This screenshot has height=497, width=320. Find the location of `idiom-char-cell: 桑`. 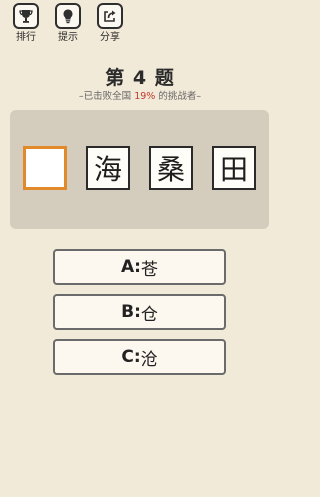

idiom-char-cell: 桑 is located at coordinates (171, 168).